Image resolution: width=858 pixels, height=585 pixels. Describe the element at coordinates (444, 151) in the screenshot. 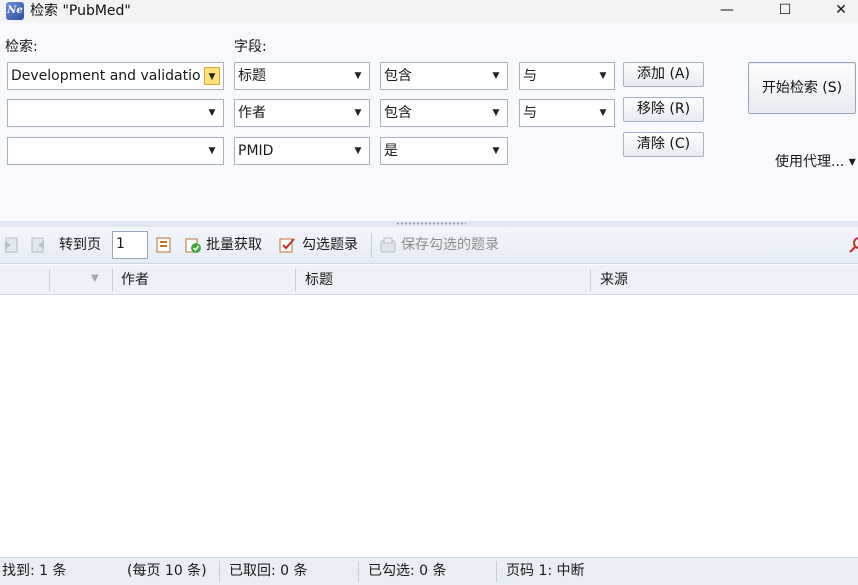

I see `condition-select-3: 是 ▼` at that location.